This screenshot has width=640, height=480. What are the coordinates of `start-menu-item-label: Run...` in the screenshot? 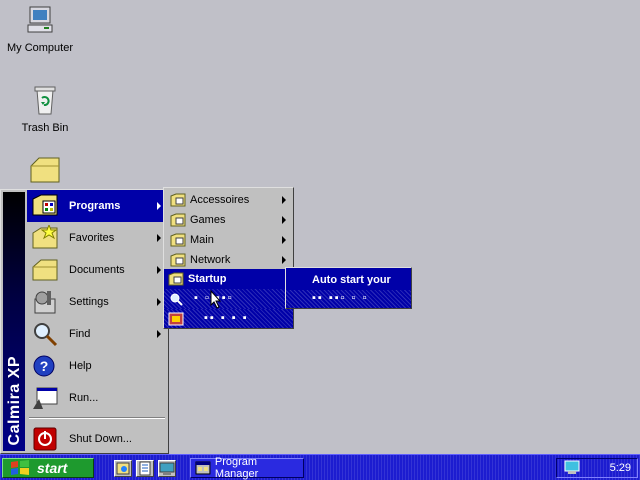 It's located at (84, 398).